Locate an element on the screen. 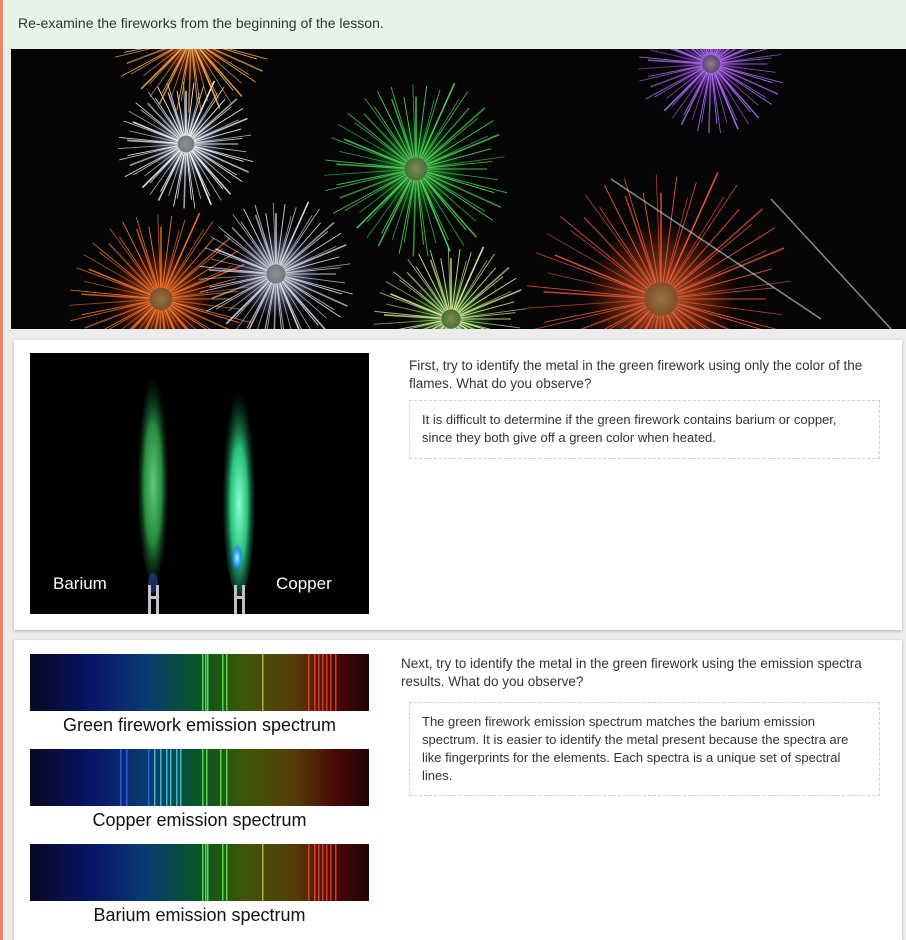 This screenshot has width=906, height=940. copper-label: Copper is located at coordinates (304, 583).